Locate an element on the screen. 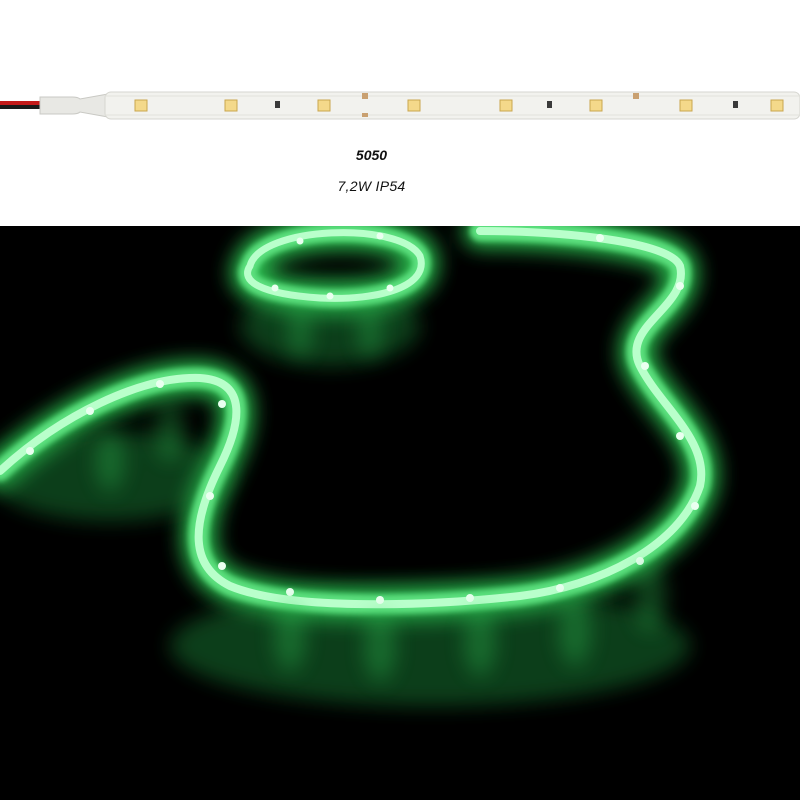 The height and width of the screenshot is (800, 800). led-strip-product-image is located at coordinates (400, 105).